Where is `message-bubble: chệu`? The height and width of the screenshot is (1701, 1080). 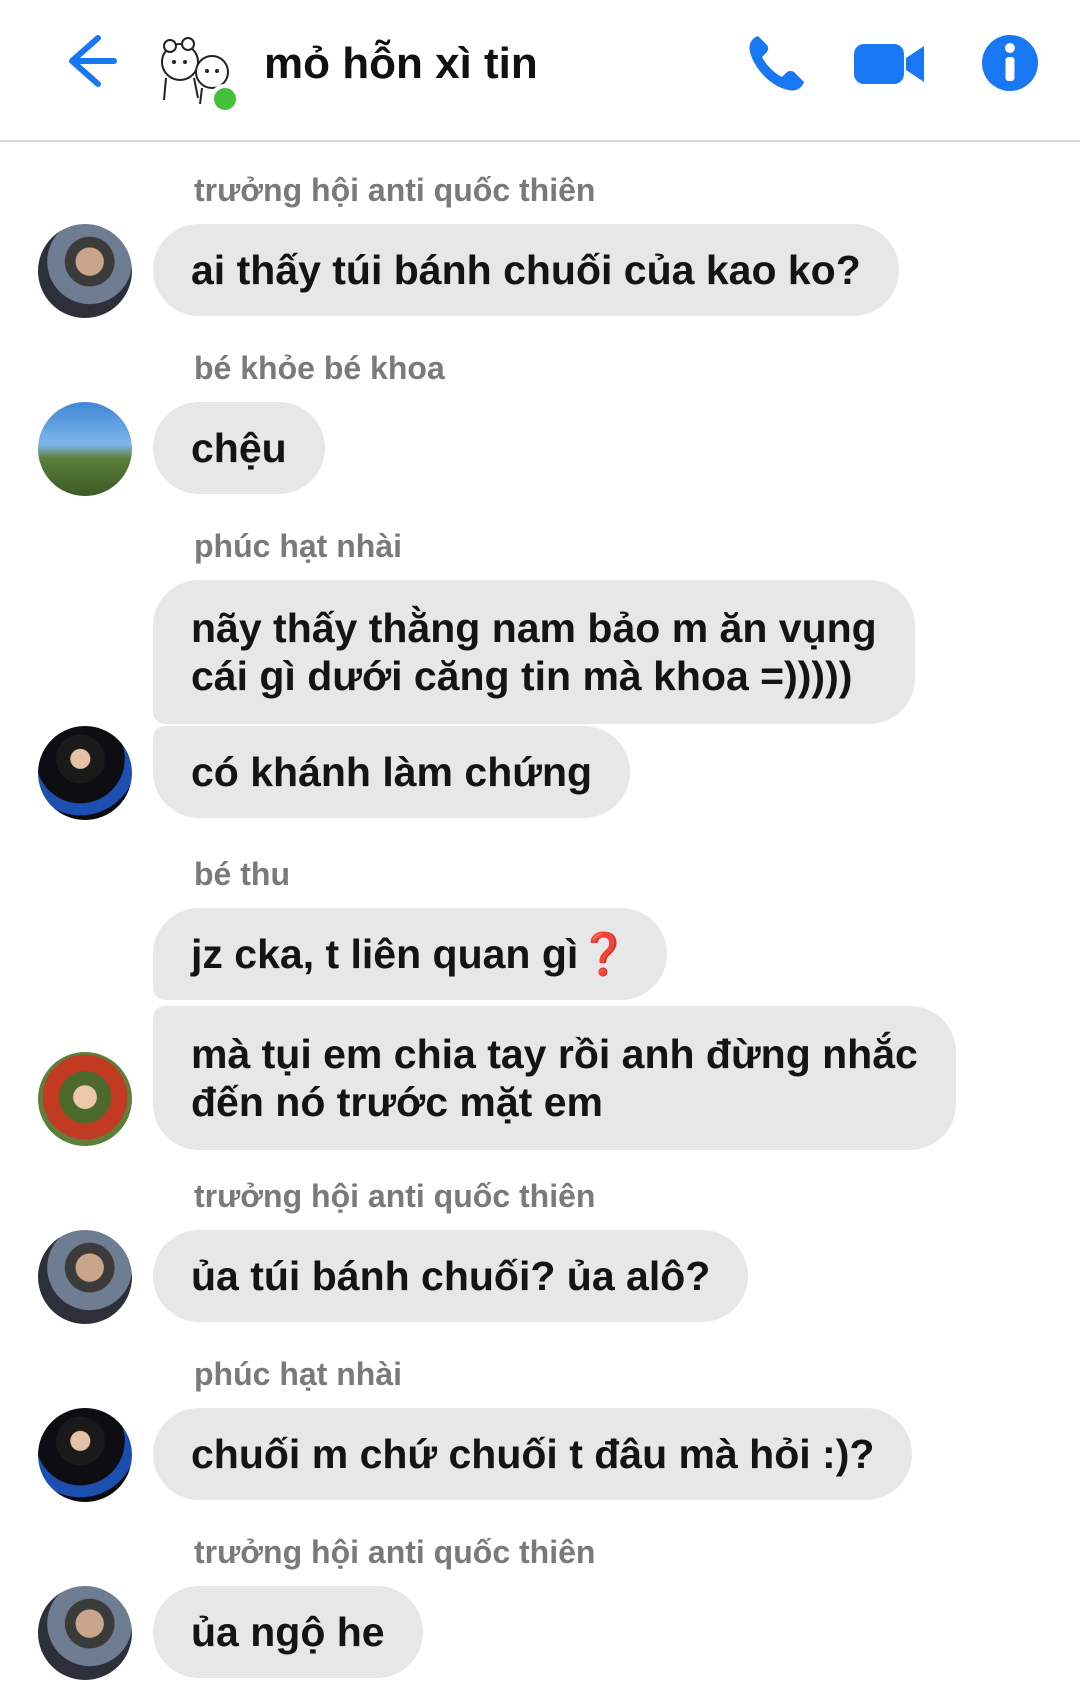 message-bubble: chệu is located at coordinates (239, 448).